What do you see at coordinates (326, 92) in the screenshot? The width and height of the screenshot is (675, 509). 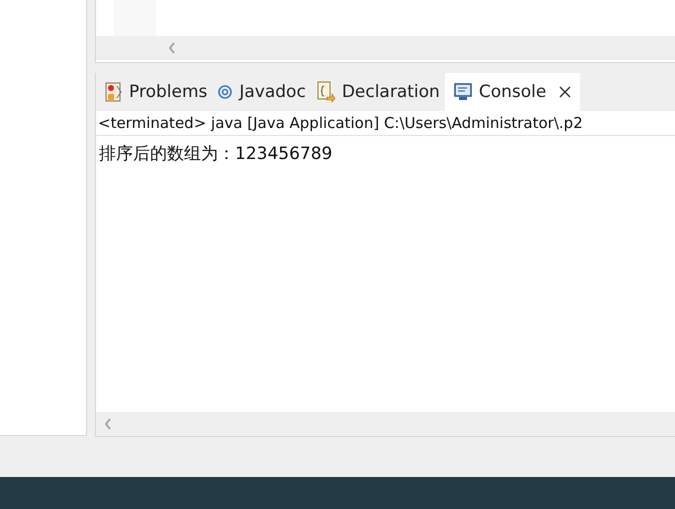 I see `declaration-icon` at bounding box center [326, 92].